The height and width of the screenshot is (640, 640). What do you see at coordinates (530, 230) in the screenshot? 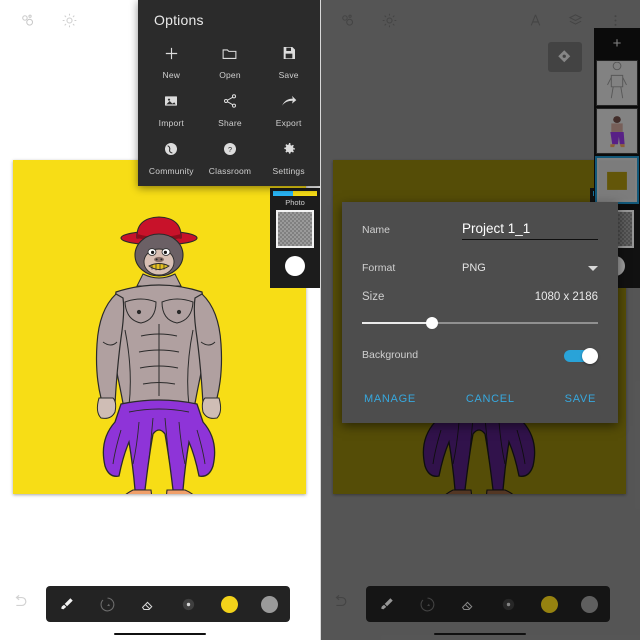
I see `project-name-input: Project 1_1` at bounding box center [530, 230].